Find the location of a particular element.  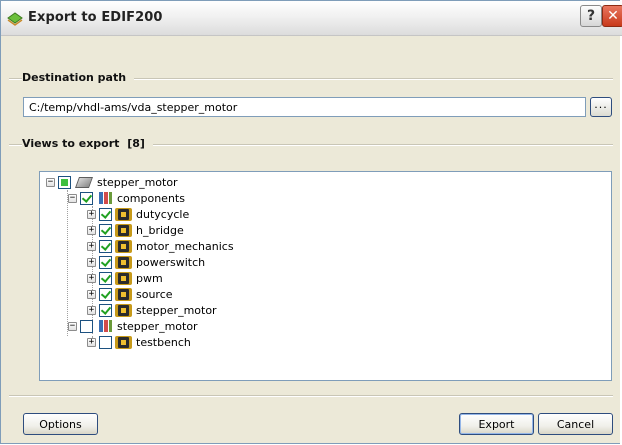

tree-node-root: − stepper_motor is located at coordinates (112, 182).